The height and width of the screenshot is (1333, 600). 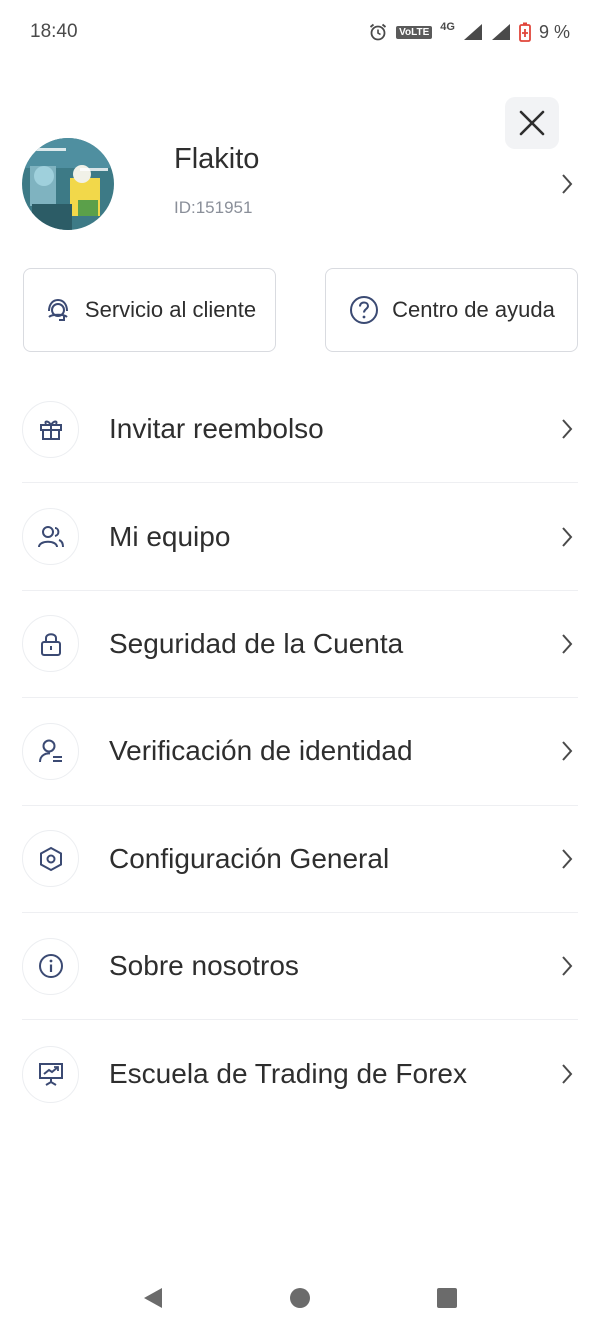 I want to click on profile-header: Flakito ID:151951, so click(x=300, y=184).